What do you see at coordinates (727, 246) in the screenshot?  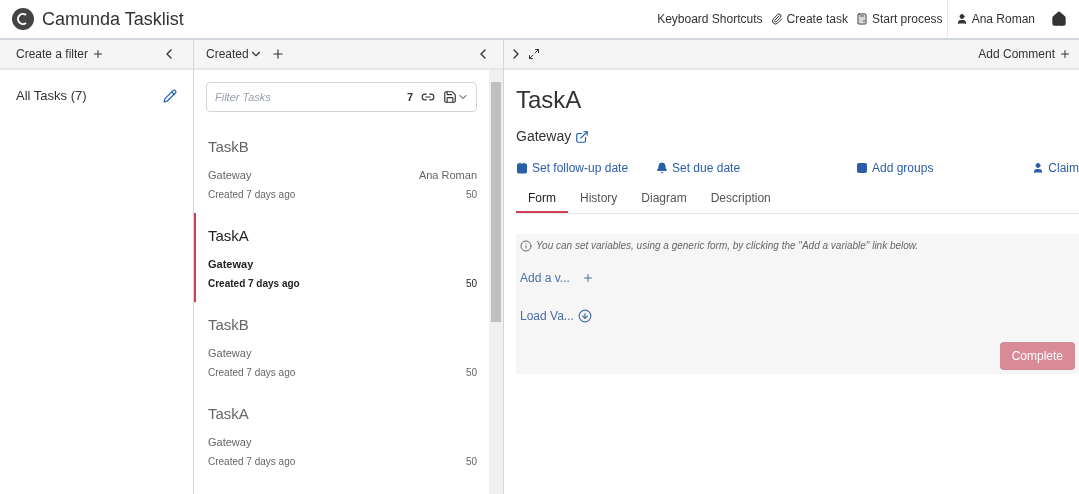 I see `hint-text: You can set variables, using a generic form, by clicking the "Add a variable" link below.` at bounding box center [727, 246].